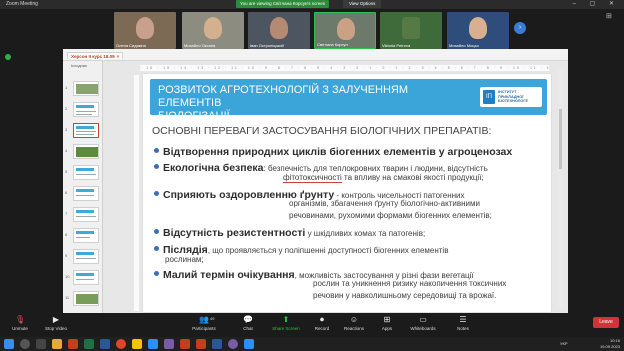 The height and width of the screenshot is (351, 624). I want to click on notes-button: ☰ Notes, so click(463, 323).